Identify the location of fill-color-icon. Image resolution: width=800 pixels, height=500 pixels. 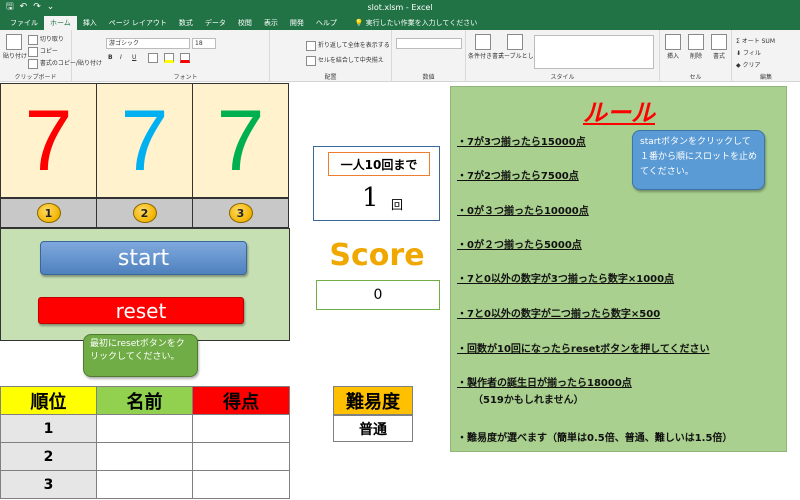
(169, 58).